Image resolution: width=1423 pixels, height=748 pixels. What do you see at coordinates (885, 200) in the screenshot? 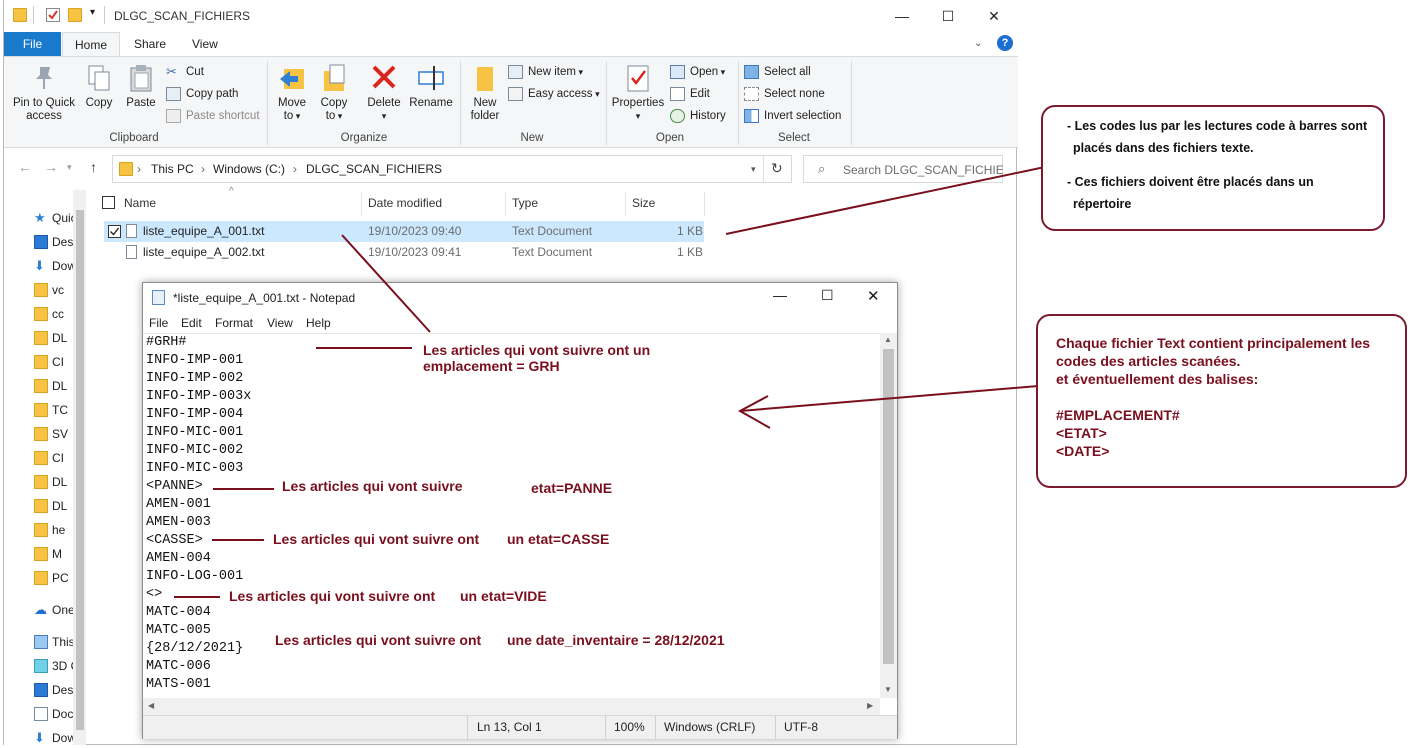
I see `callout1-connector` at bounding box center [885, 200].